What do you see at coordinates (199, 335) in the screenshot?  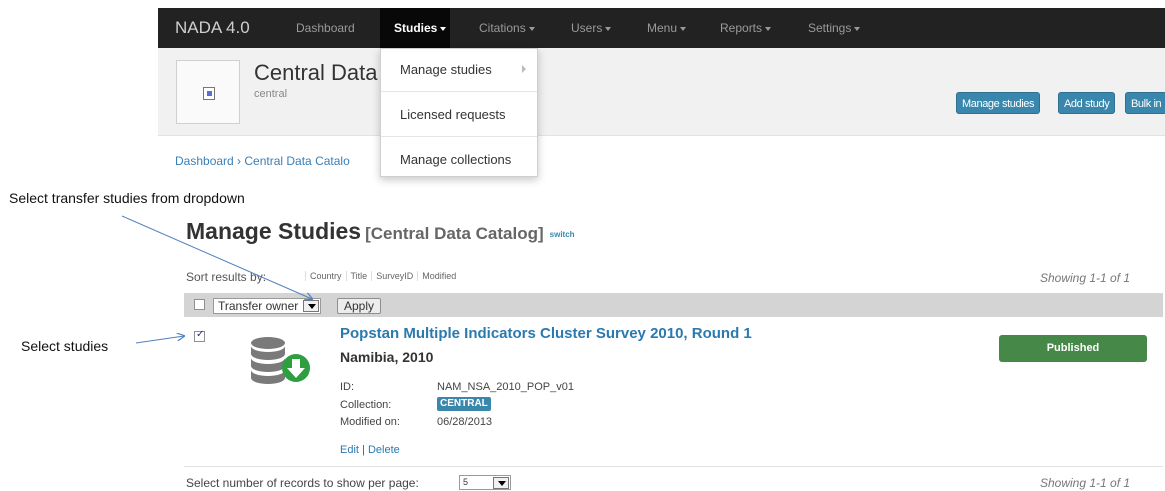 I see `study-checkbox` at bounding box center [199, 335].